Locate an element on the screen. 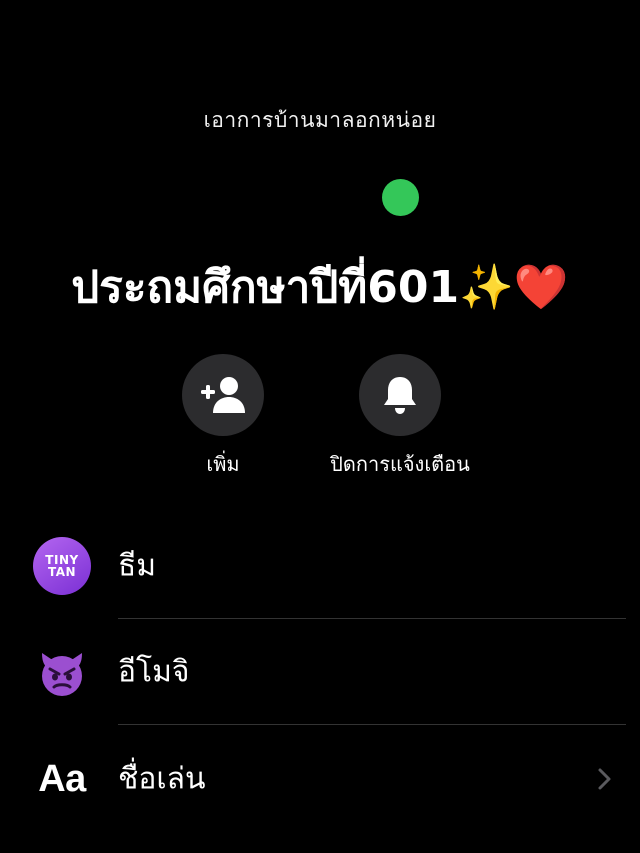  devil-emoji-icon is located at coordinates (62, 672).